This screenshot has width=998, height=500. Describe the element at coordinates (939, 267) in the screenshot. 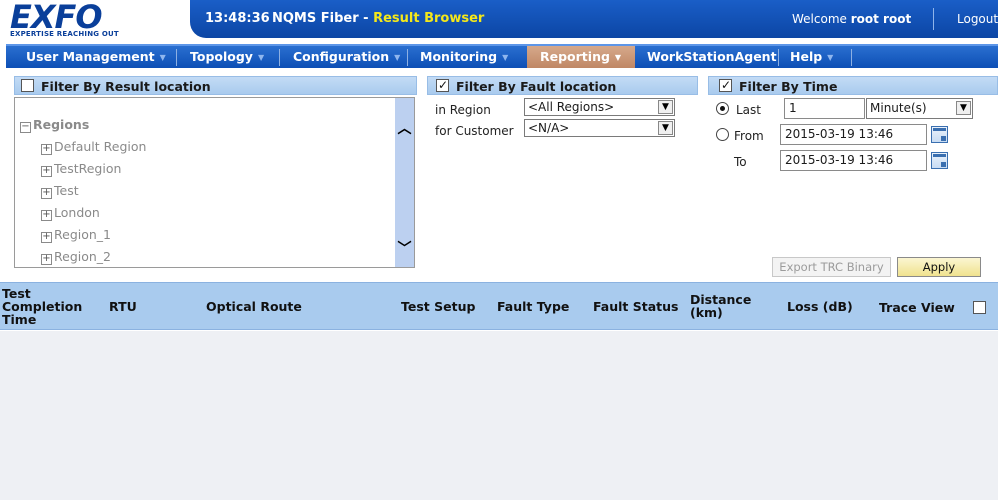

I see `apply-button: Apply` at that location.